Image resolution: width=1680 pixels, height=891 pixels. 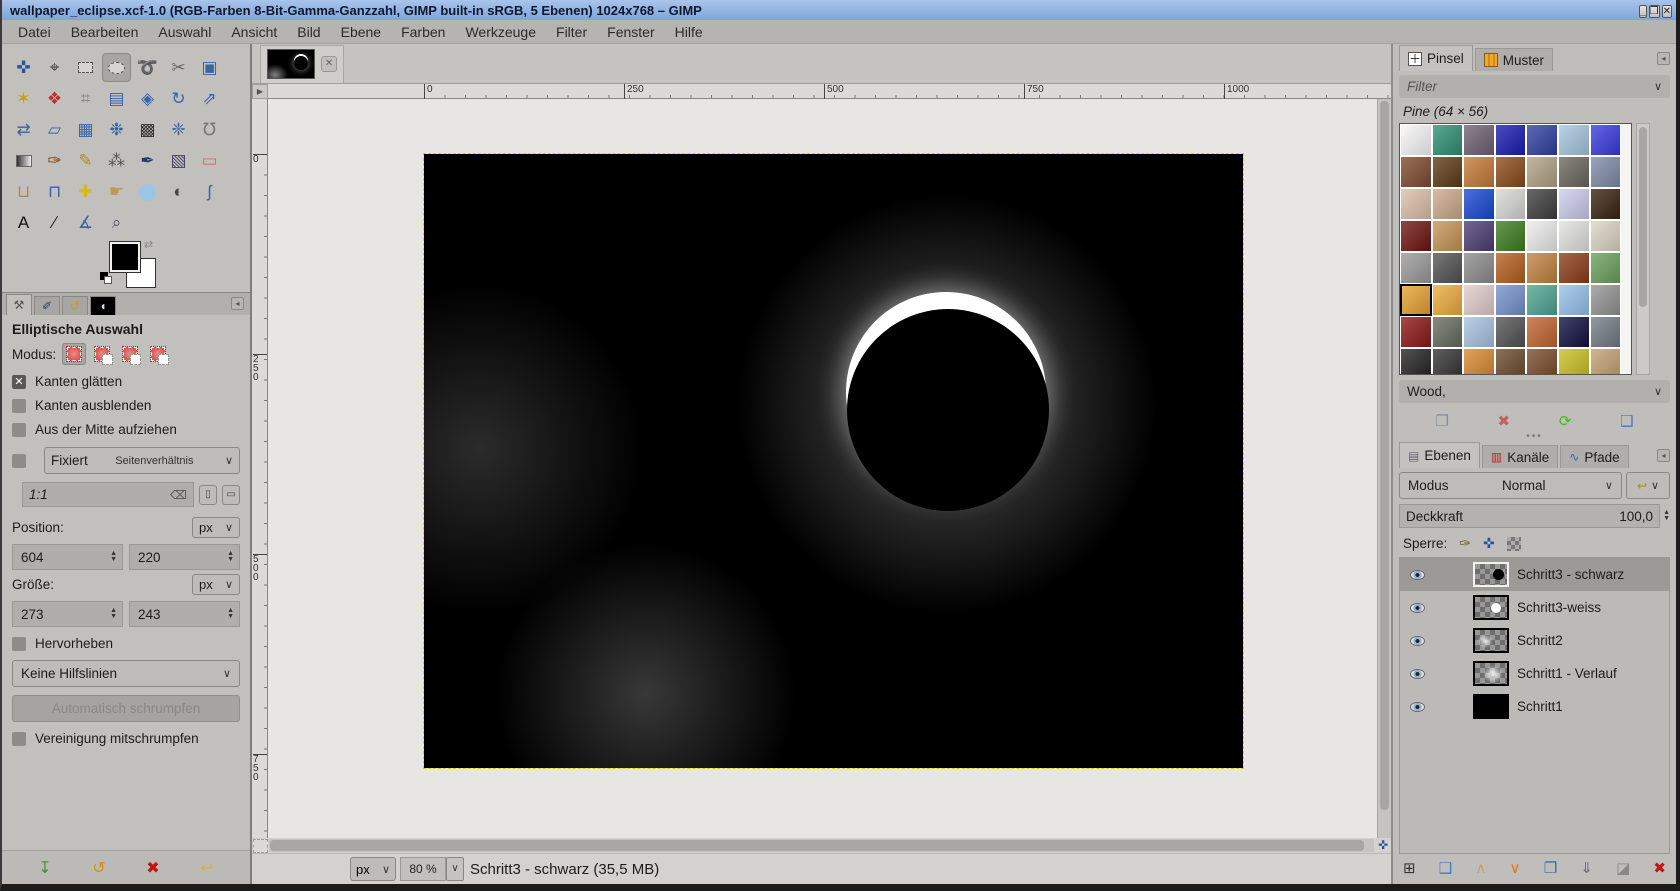 I want to click on menu-filter: Filter, so click(x=571, y=32).